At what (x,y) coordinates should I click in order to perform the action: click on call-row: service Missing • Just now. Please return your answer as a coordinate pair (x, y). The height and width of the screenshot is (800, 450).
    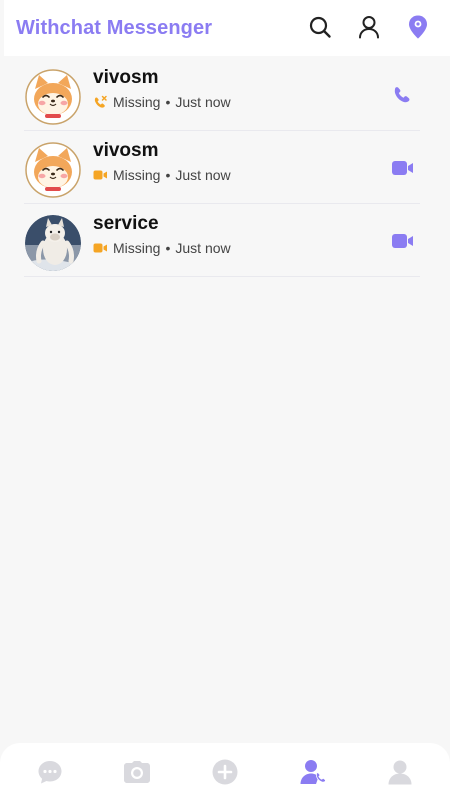
    Looking at the image, I should click on (222, 240).